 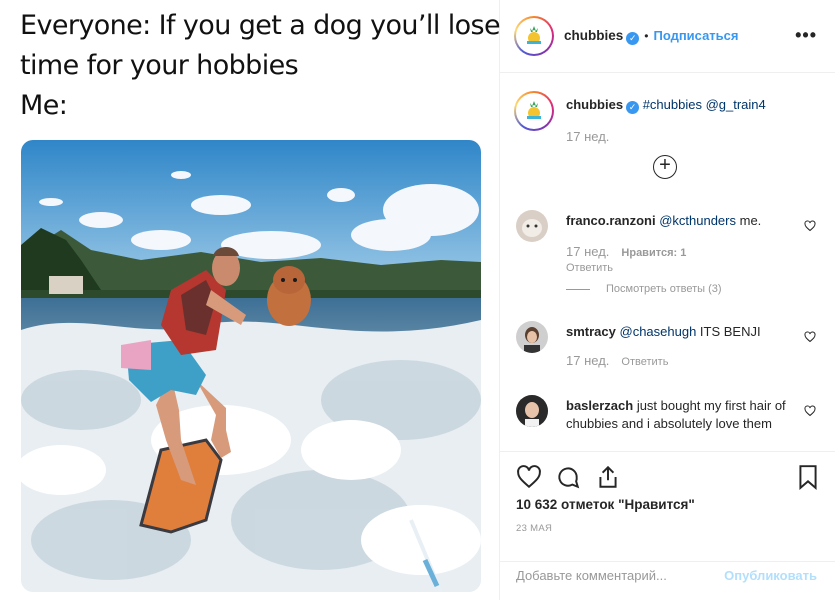 What do you see at coordinates (599, 405) in the screenshot?
I see `comment-username: baslerzach` at bounding box center [599, 405].